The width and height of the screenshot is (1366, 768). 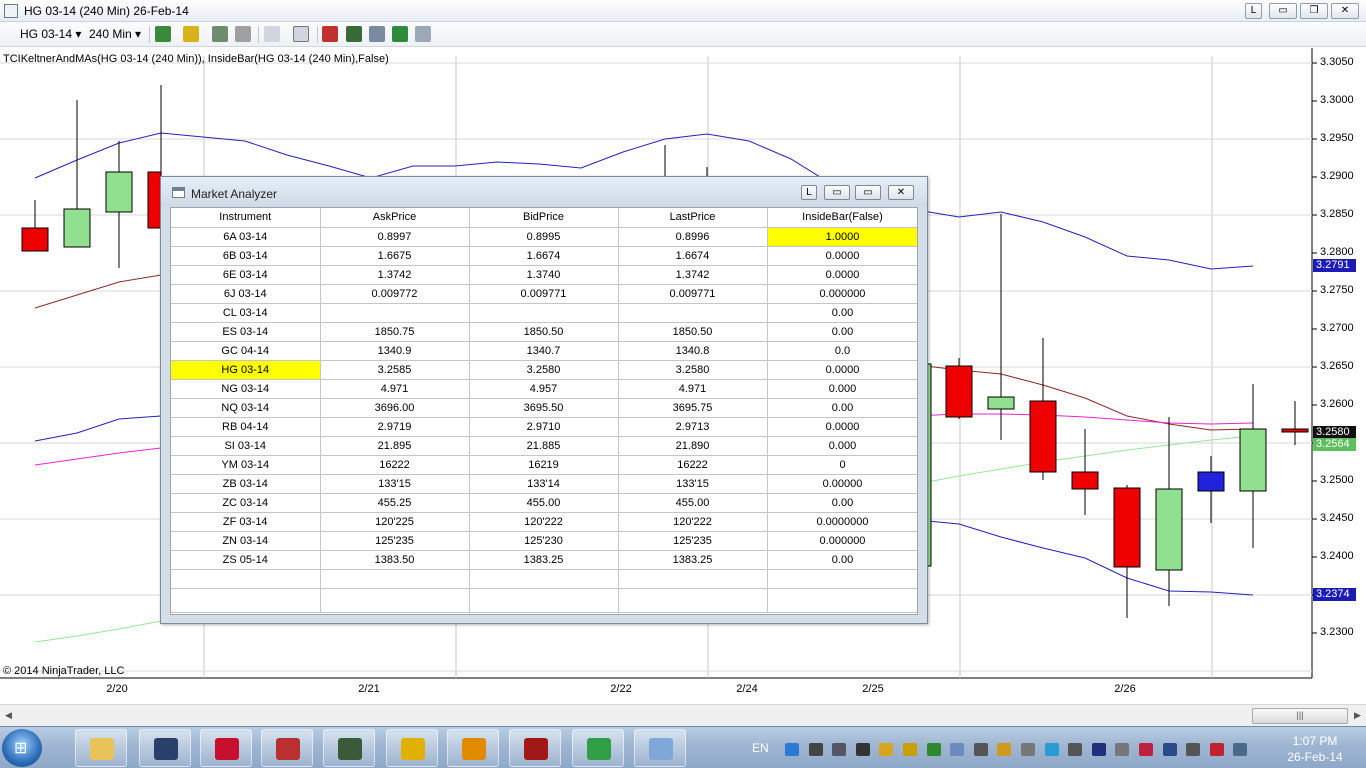 I want to click on value-cell: 3695.50, so click(x=544, y=408).